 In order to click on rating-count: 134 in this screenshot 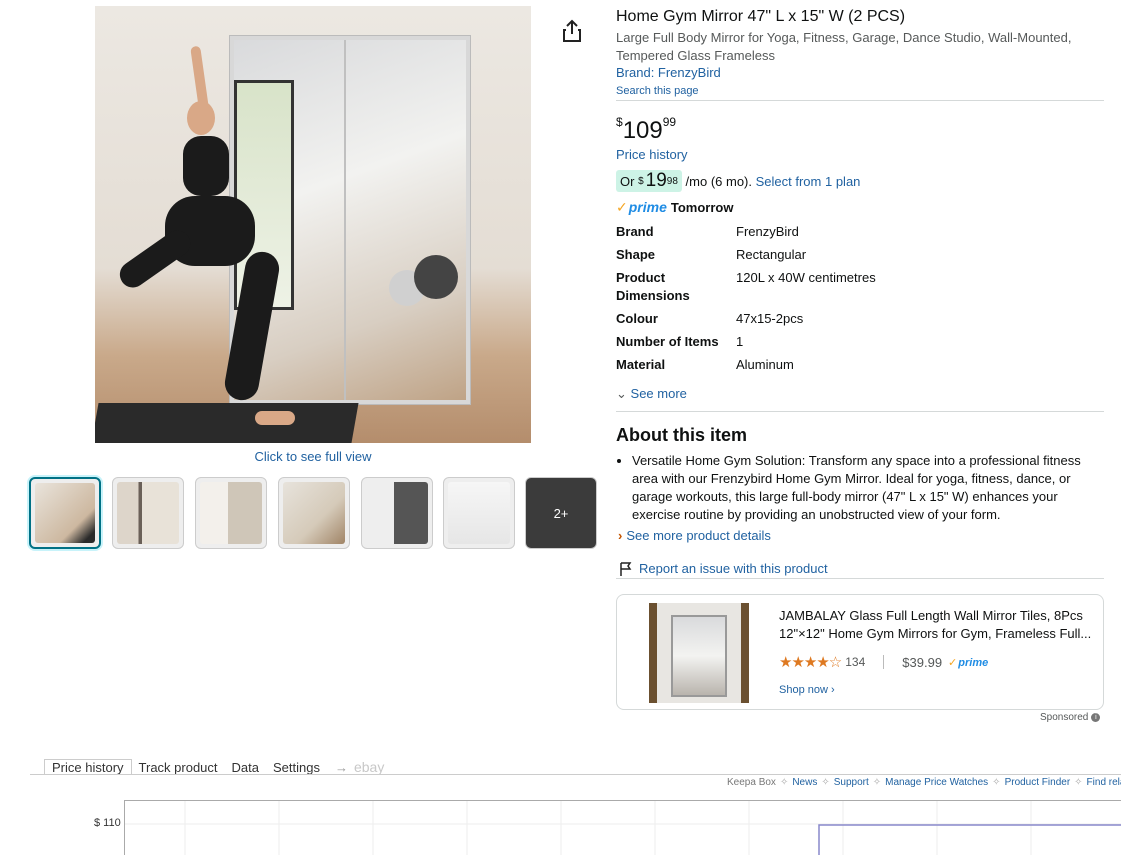, I will do `click(855, 662)`.